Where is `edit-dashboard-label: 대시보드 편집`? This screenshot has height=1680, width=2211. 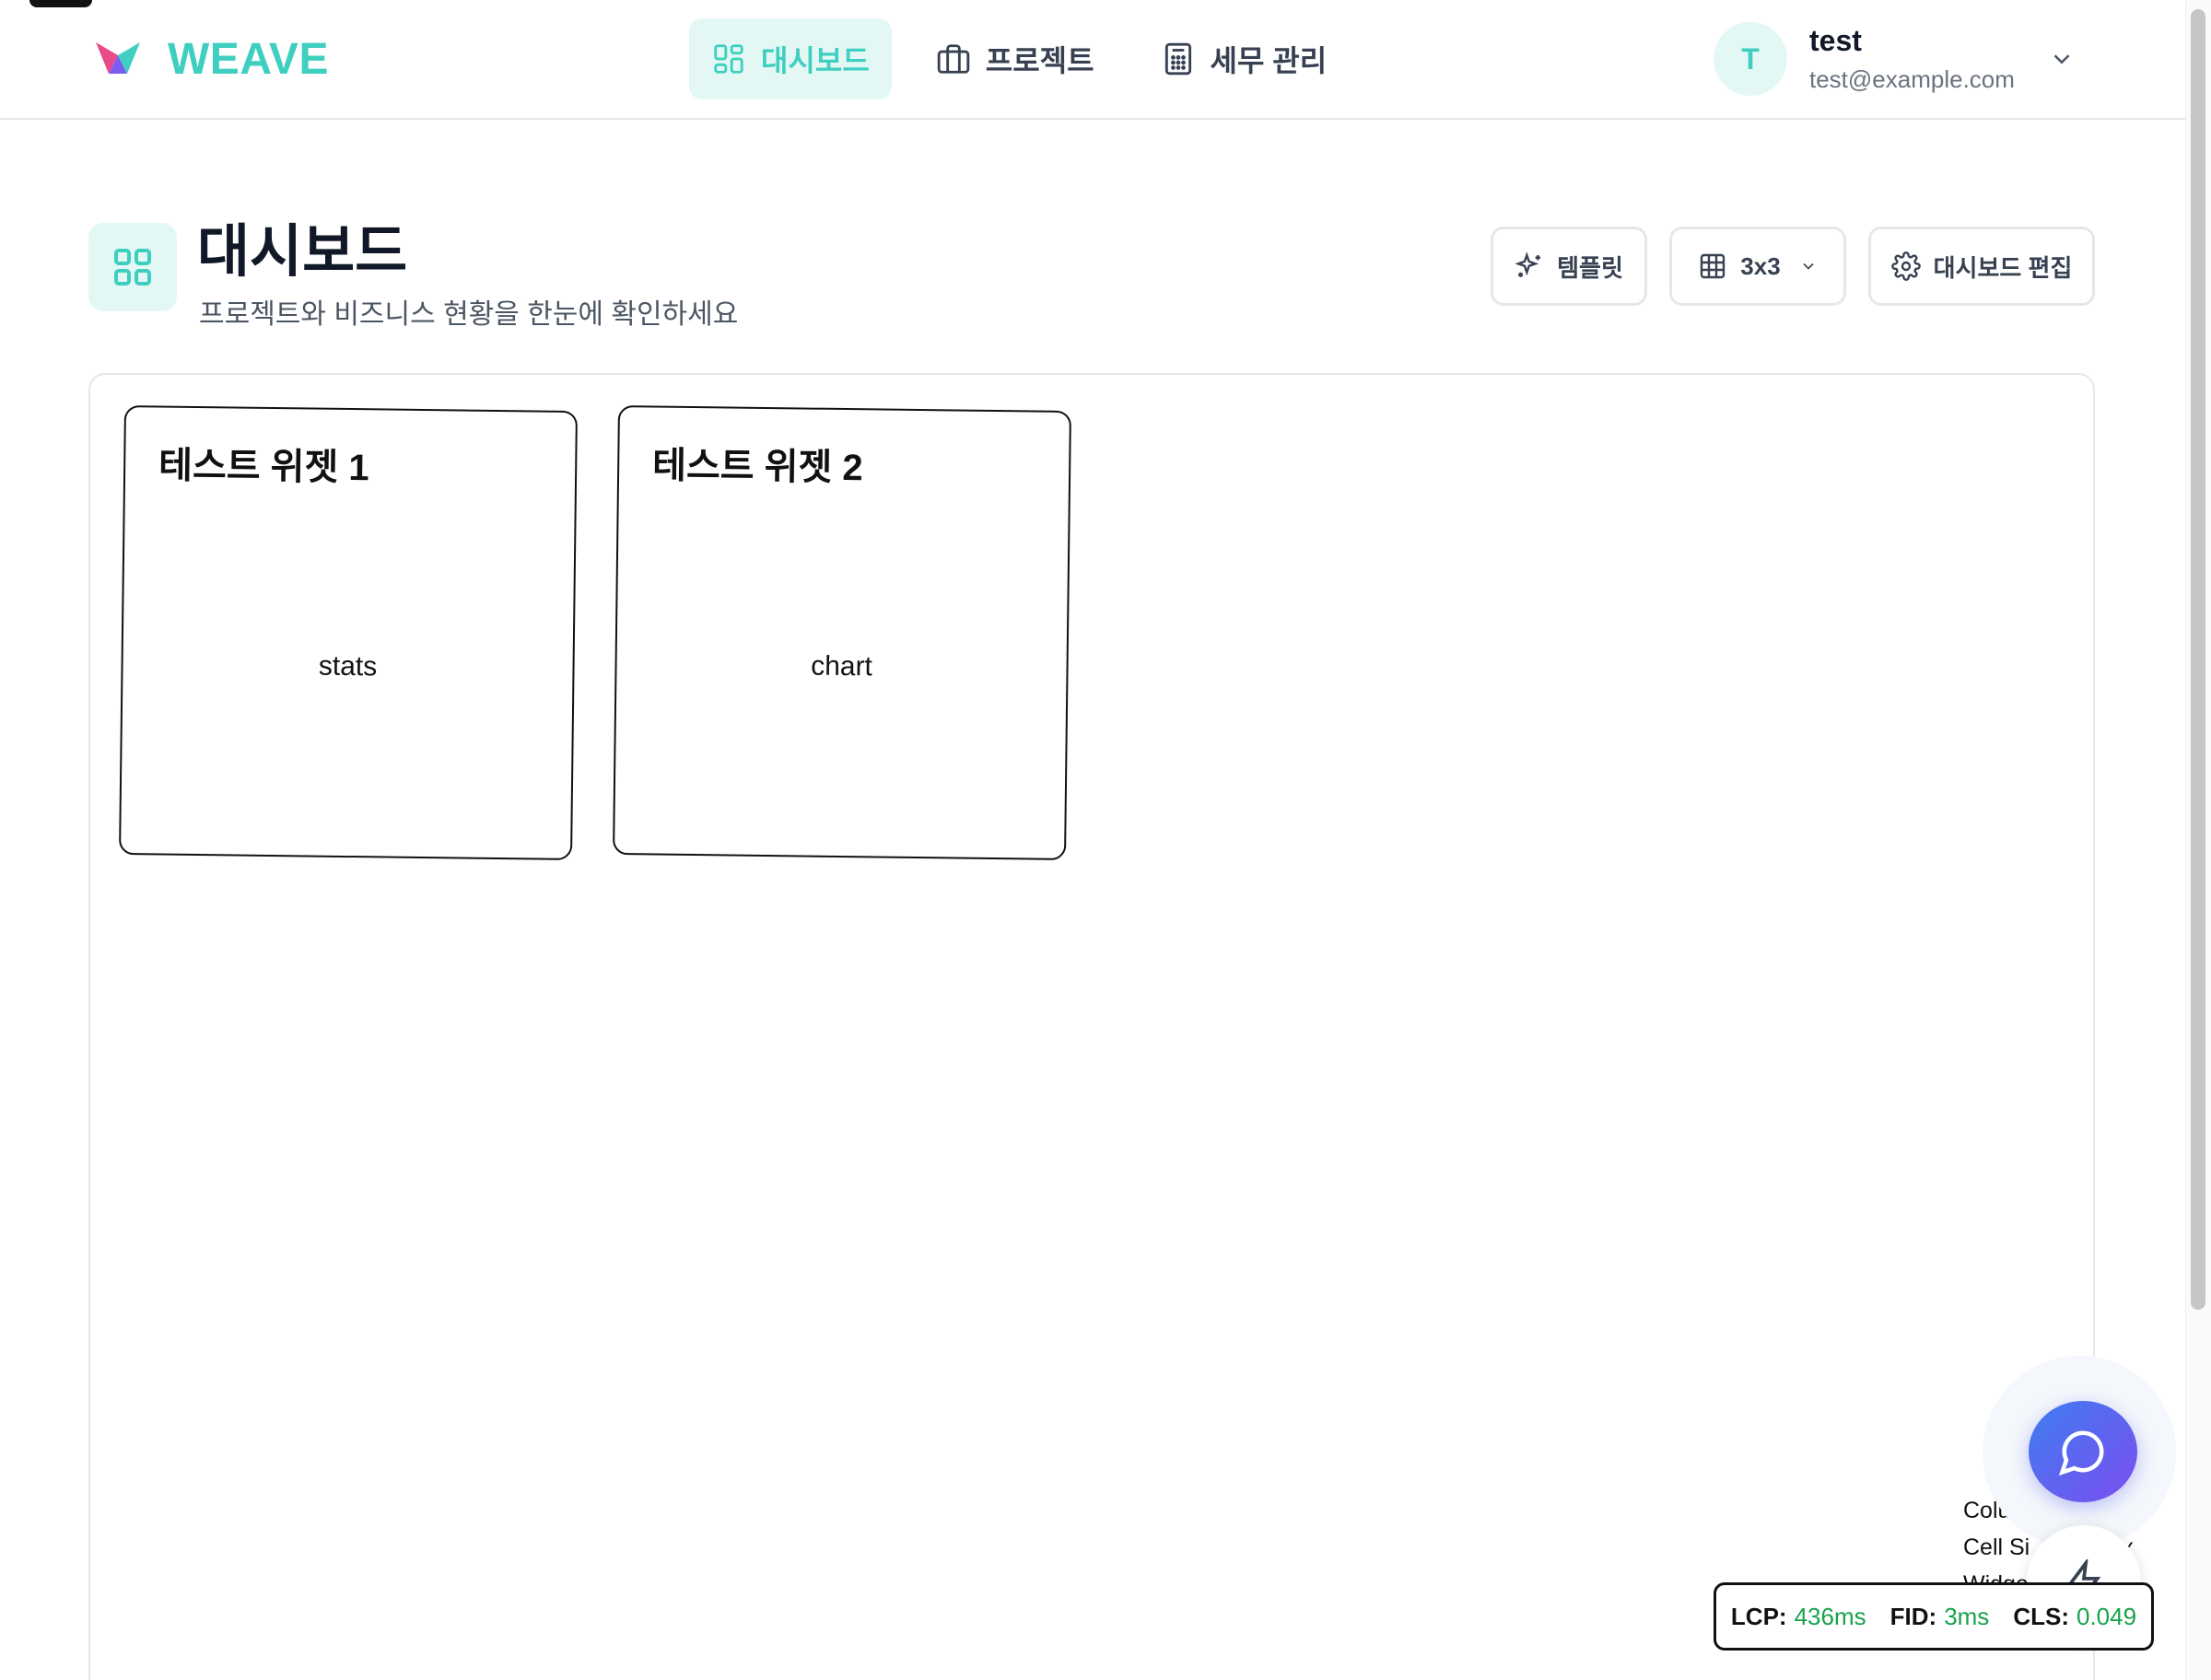
edit-dashboard-label: 대시보드 편집 is located at coordinates (2003, 267).